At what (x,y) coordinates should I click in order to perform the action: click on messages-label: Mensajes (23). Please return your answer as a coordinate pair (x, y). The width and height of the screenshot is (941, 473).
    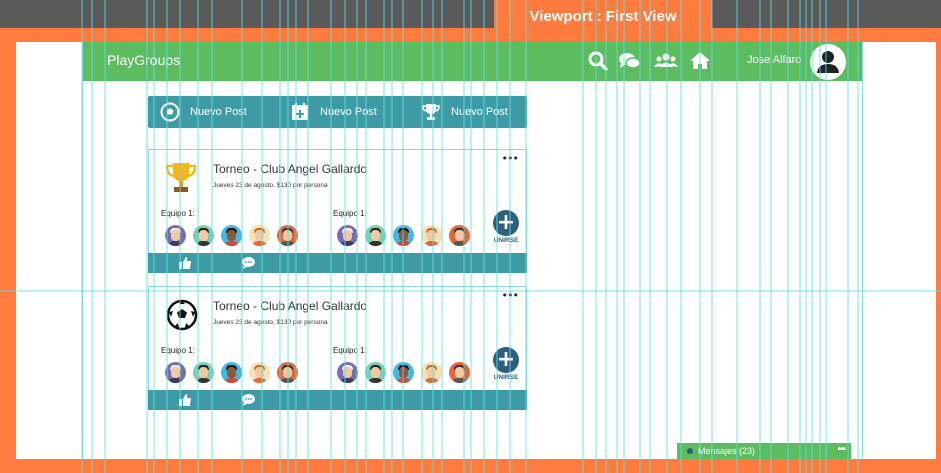
    Looking at the image, I should click on (727, 451).